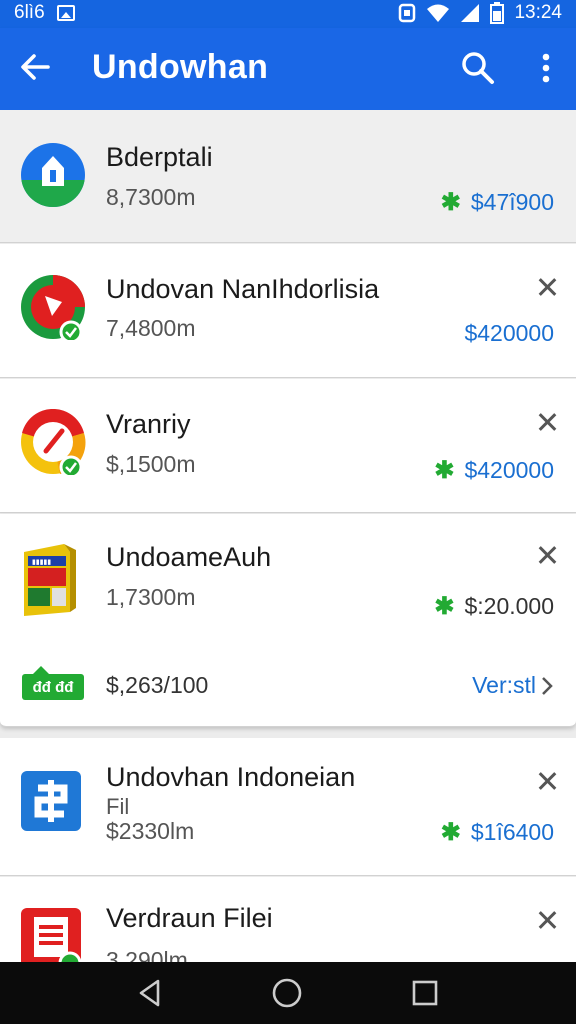  I want to click on item-size: 8,7300m, so click(151, 197).